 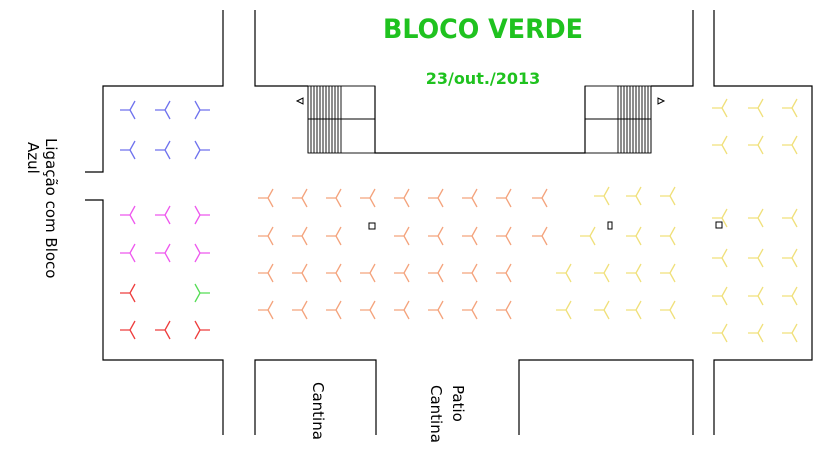 What do you see at coordinates (483, 78) in the screenshot?
I see `date-label: 23/out./2013` at bounding box center [483, 78].